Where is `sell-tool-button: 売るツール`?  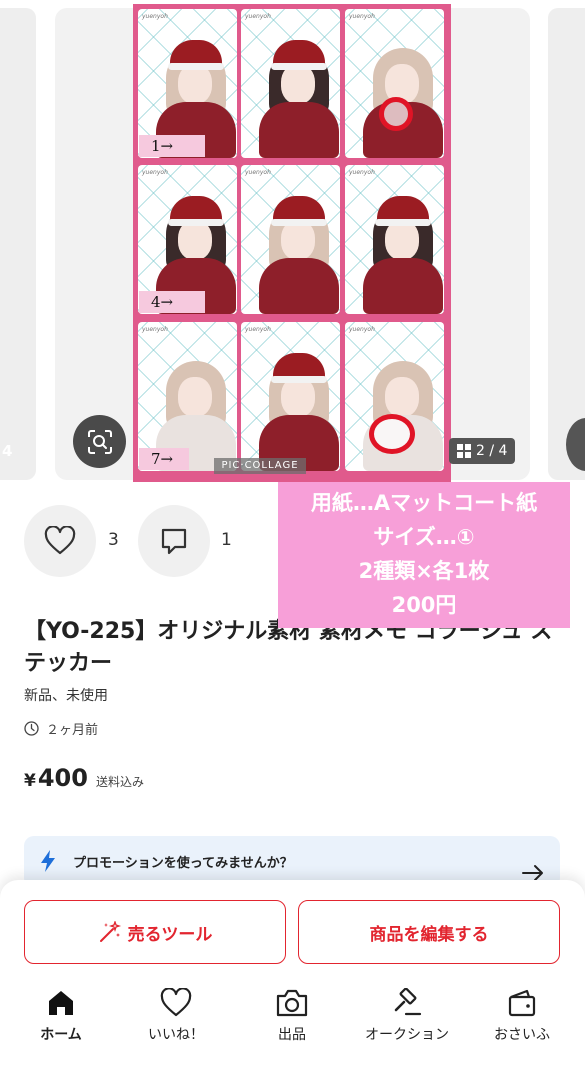 sell-tool-button: 売るツール is located at coordinates (155, 932).